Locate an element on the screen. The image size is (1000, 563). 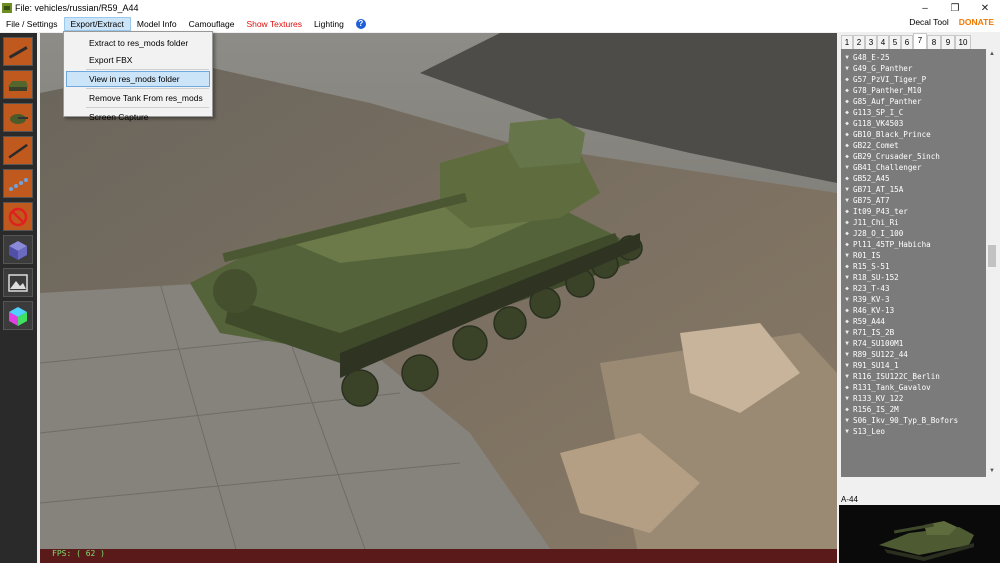
export-fbx-item: Export FBX is located at coordinates (138, 60).